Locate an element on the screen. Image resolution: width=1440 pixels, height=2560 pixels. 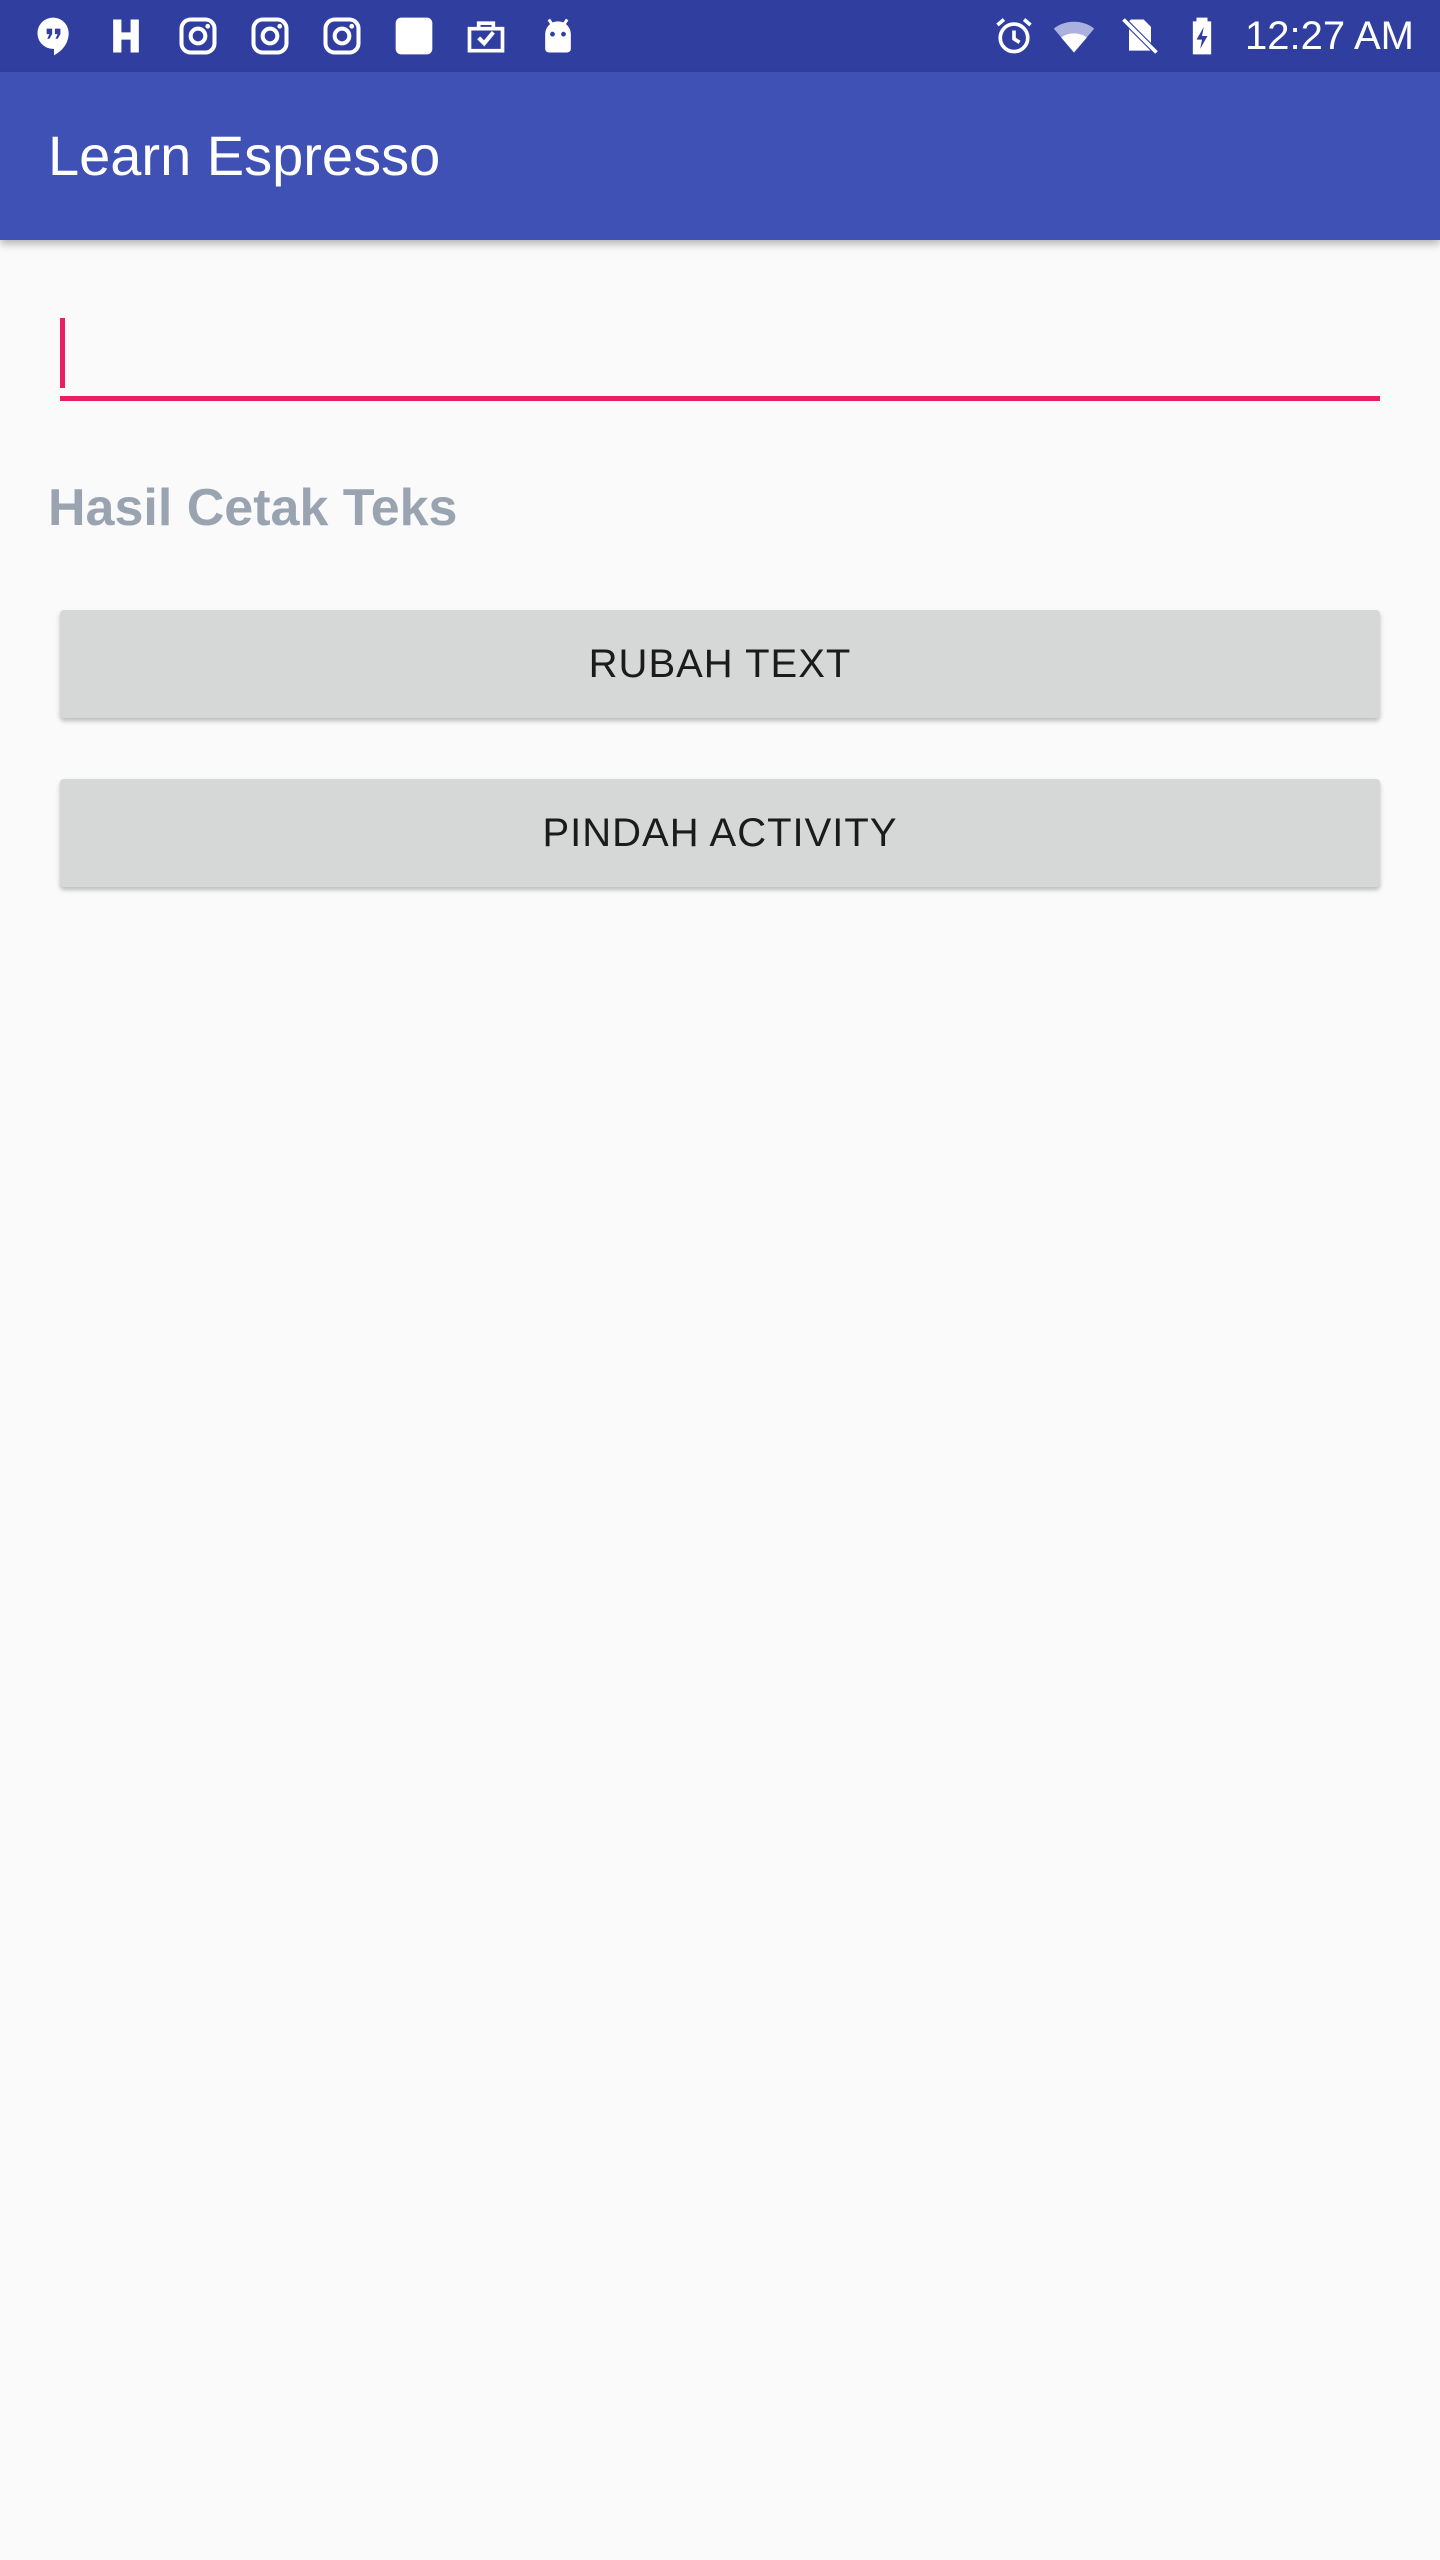
hangouts-icon is located at coordinates (54, 36).